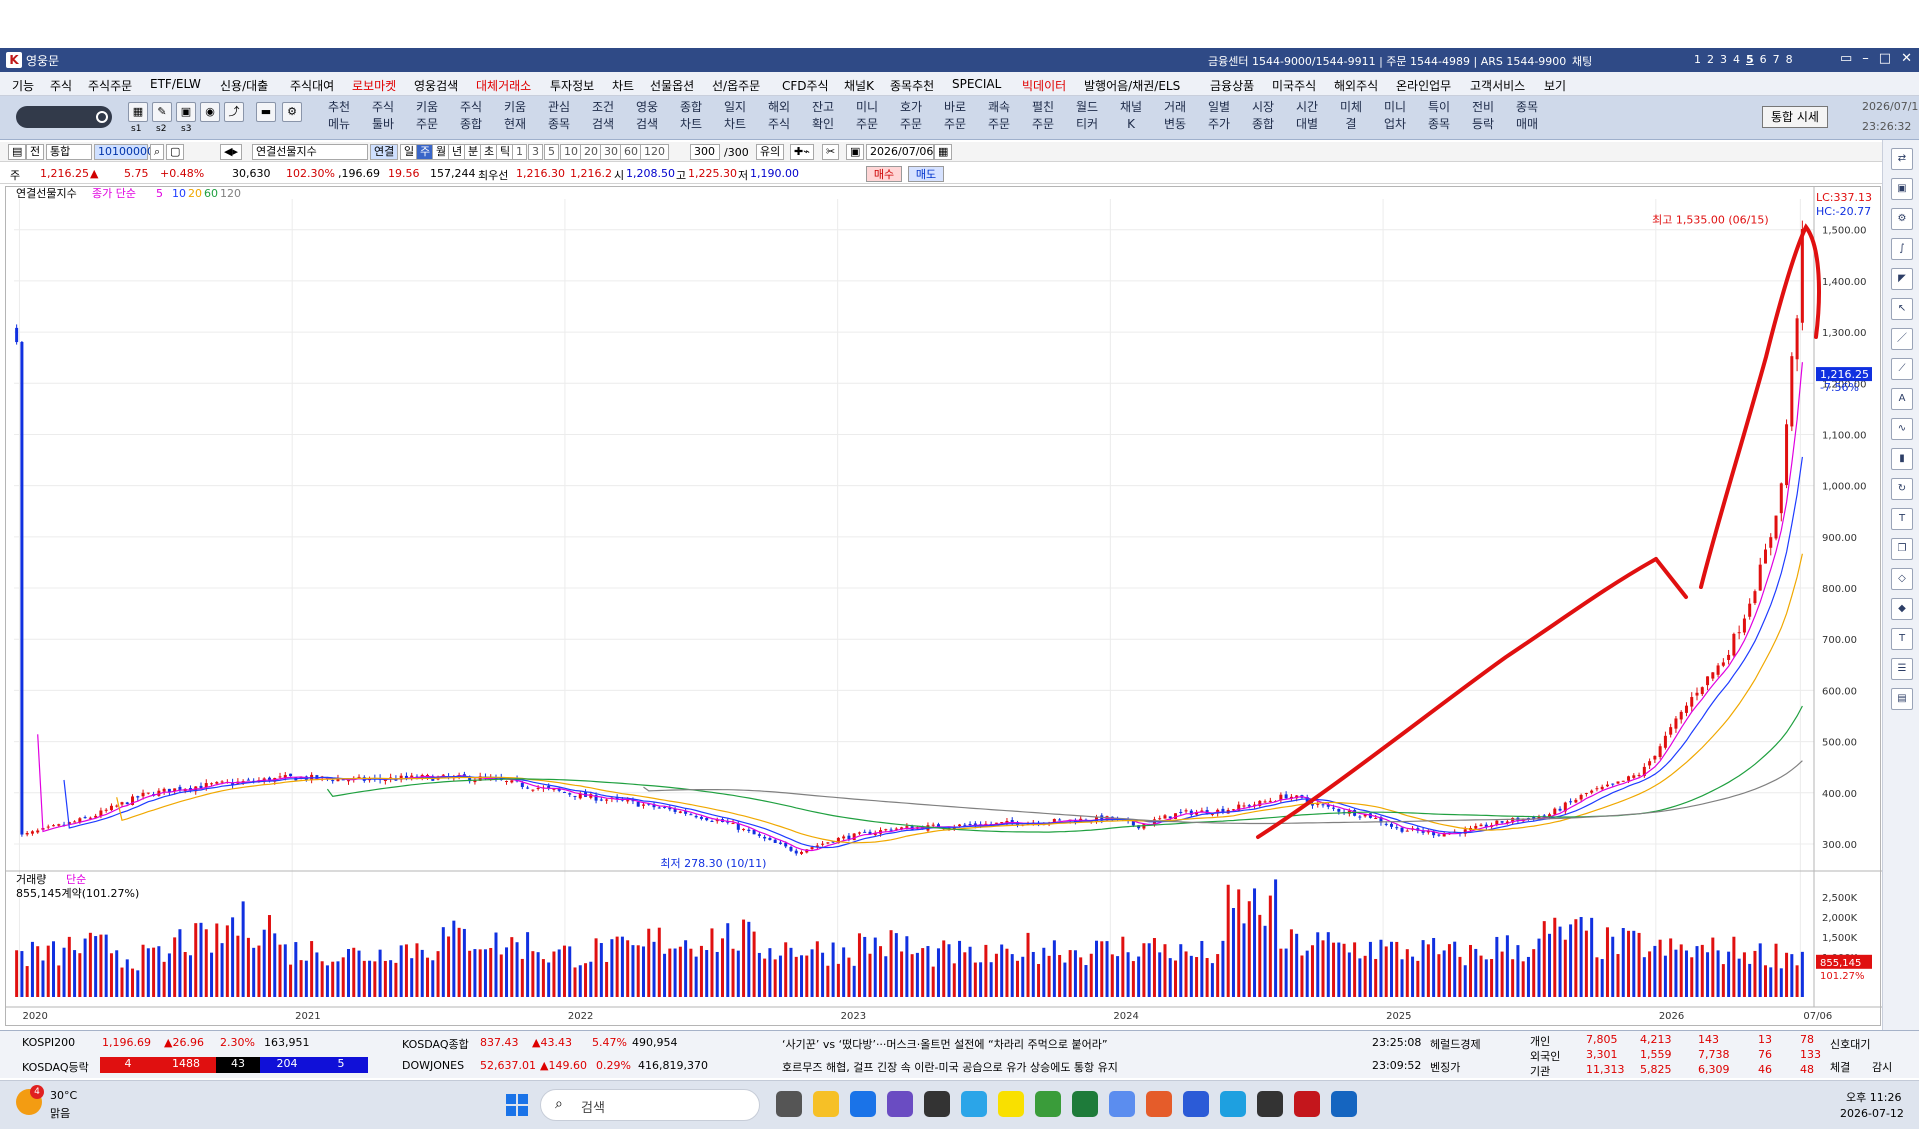  What do you see at coordinates (1902, 549) in the screenshot?
I see `note-icon: ❐` at bounding box center [1902, 549].